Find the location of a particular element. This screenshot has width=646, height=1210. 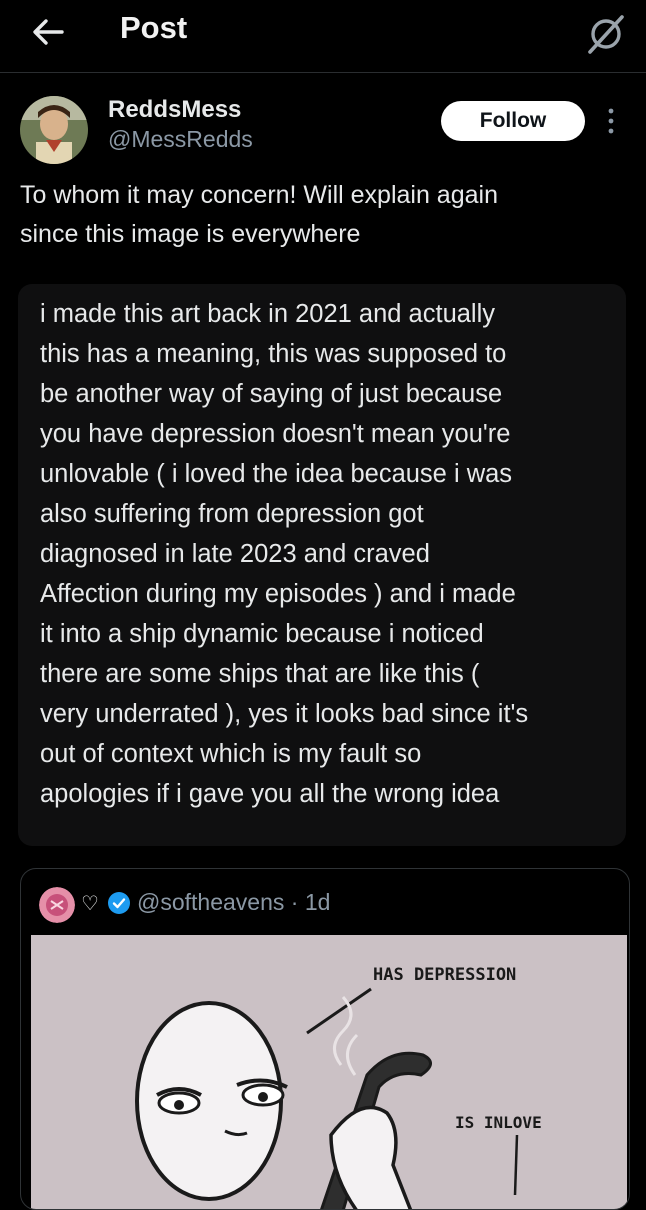

attached-text-line: out of context which is my fault so is located at coordinates (231, 754).